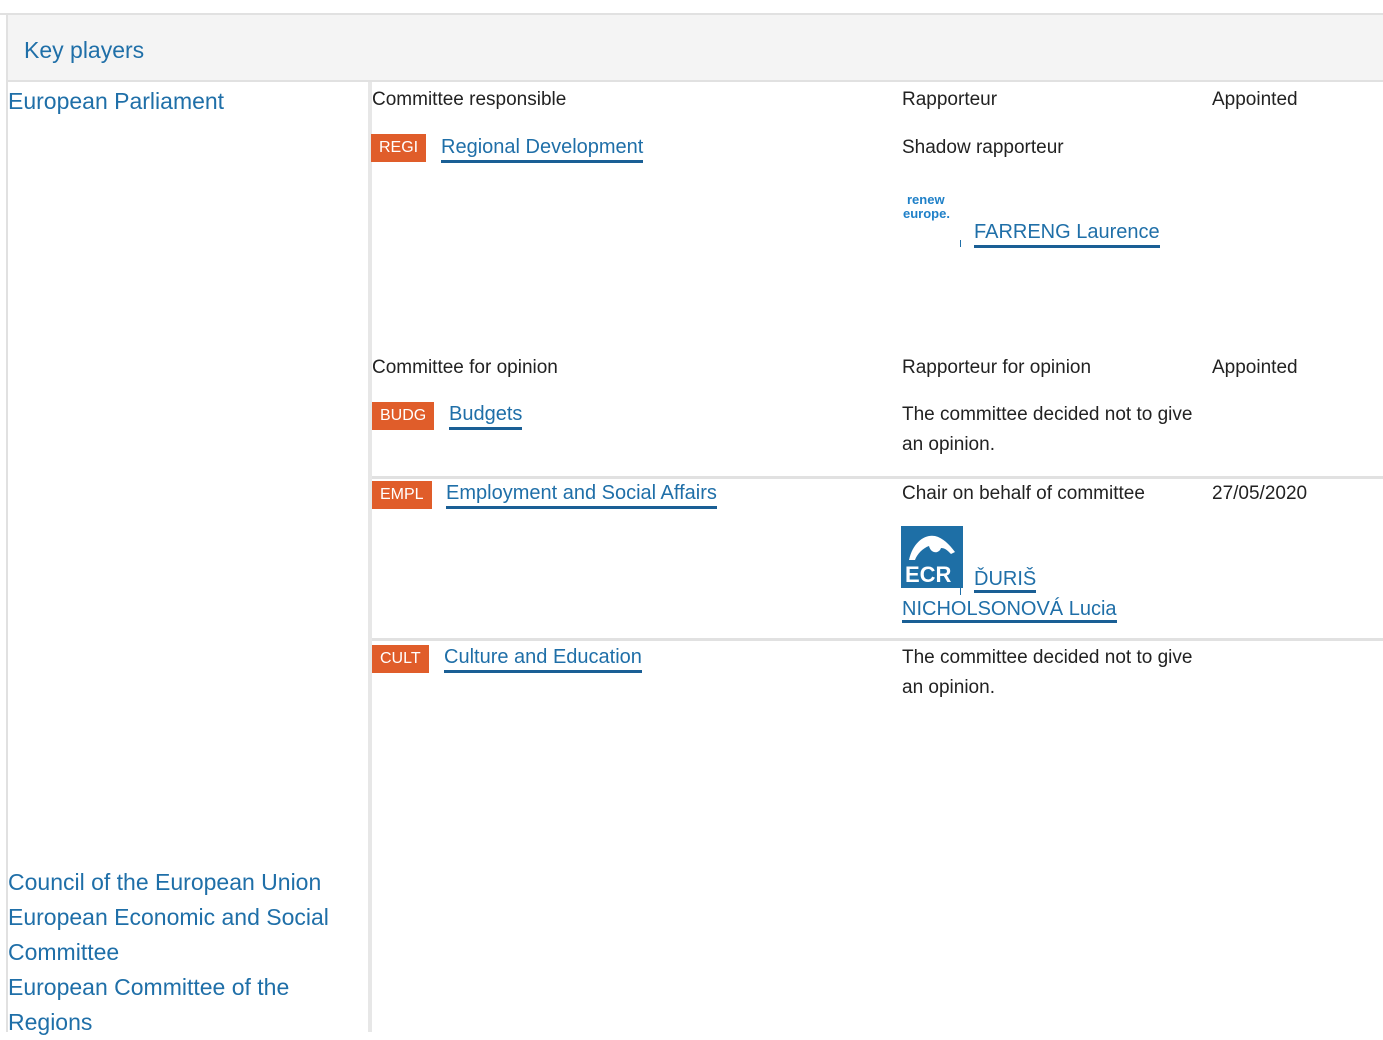  I want to click on eesc-link: European Economic and Social Committee, so click(168, 934).